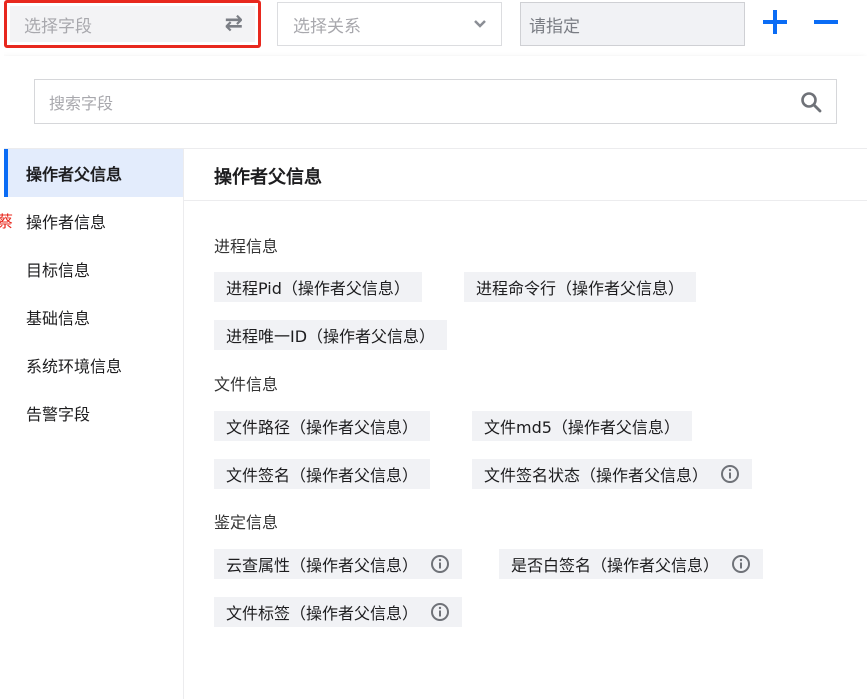 This screenshot has height=699, width=867. I want to click on panel-edge, so click(2, 349).